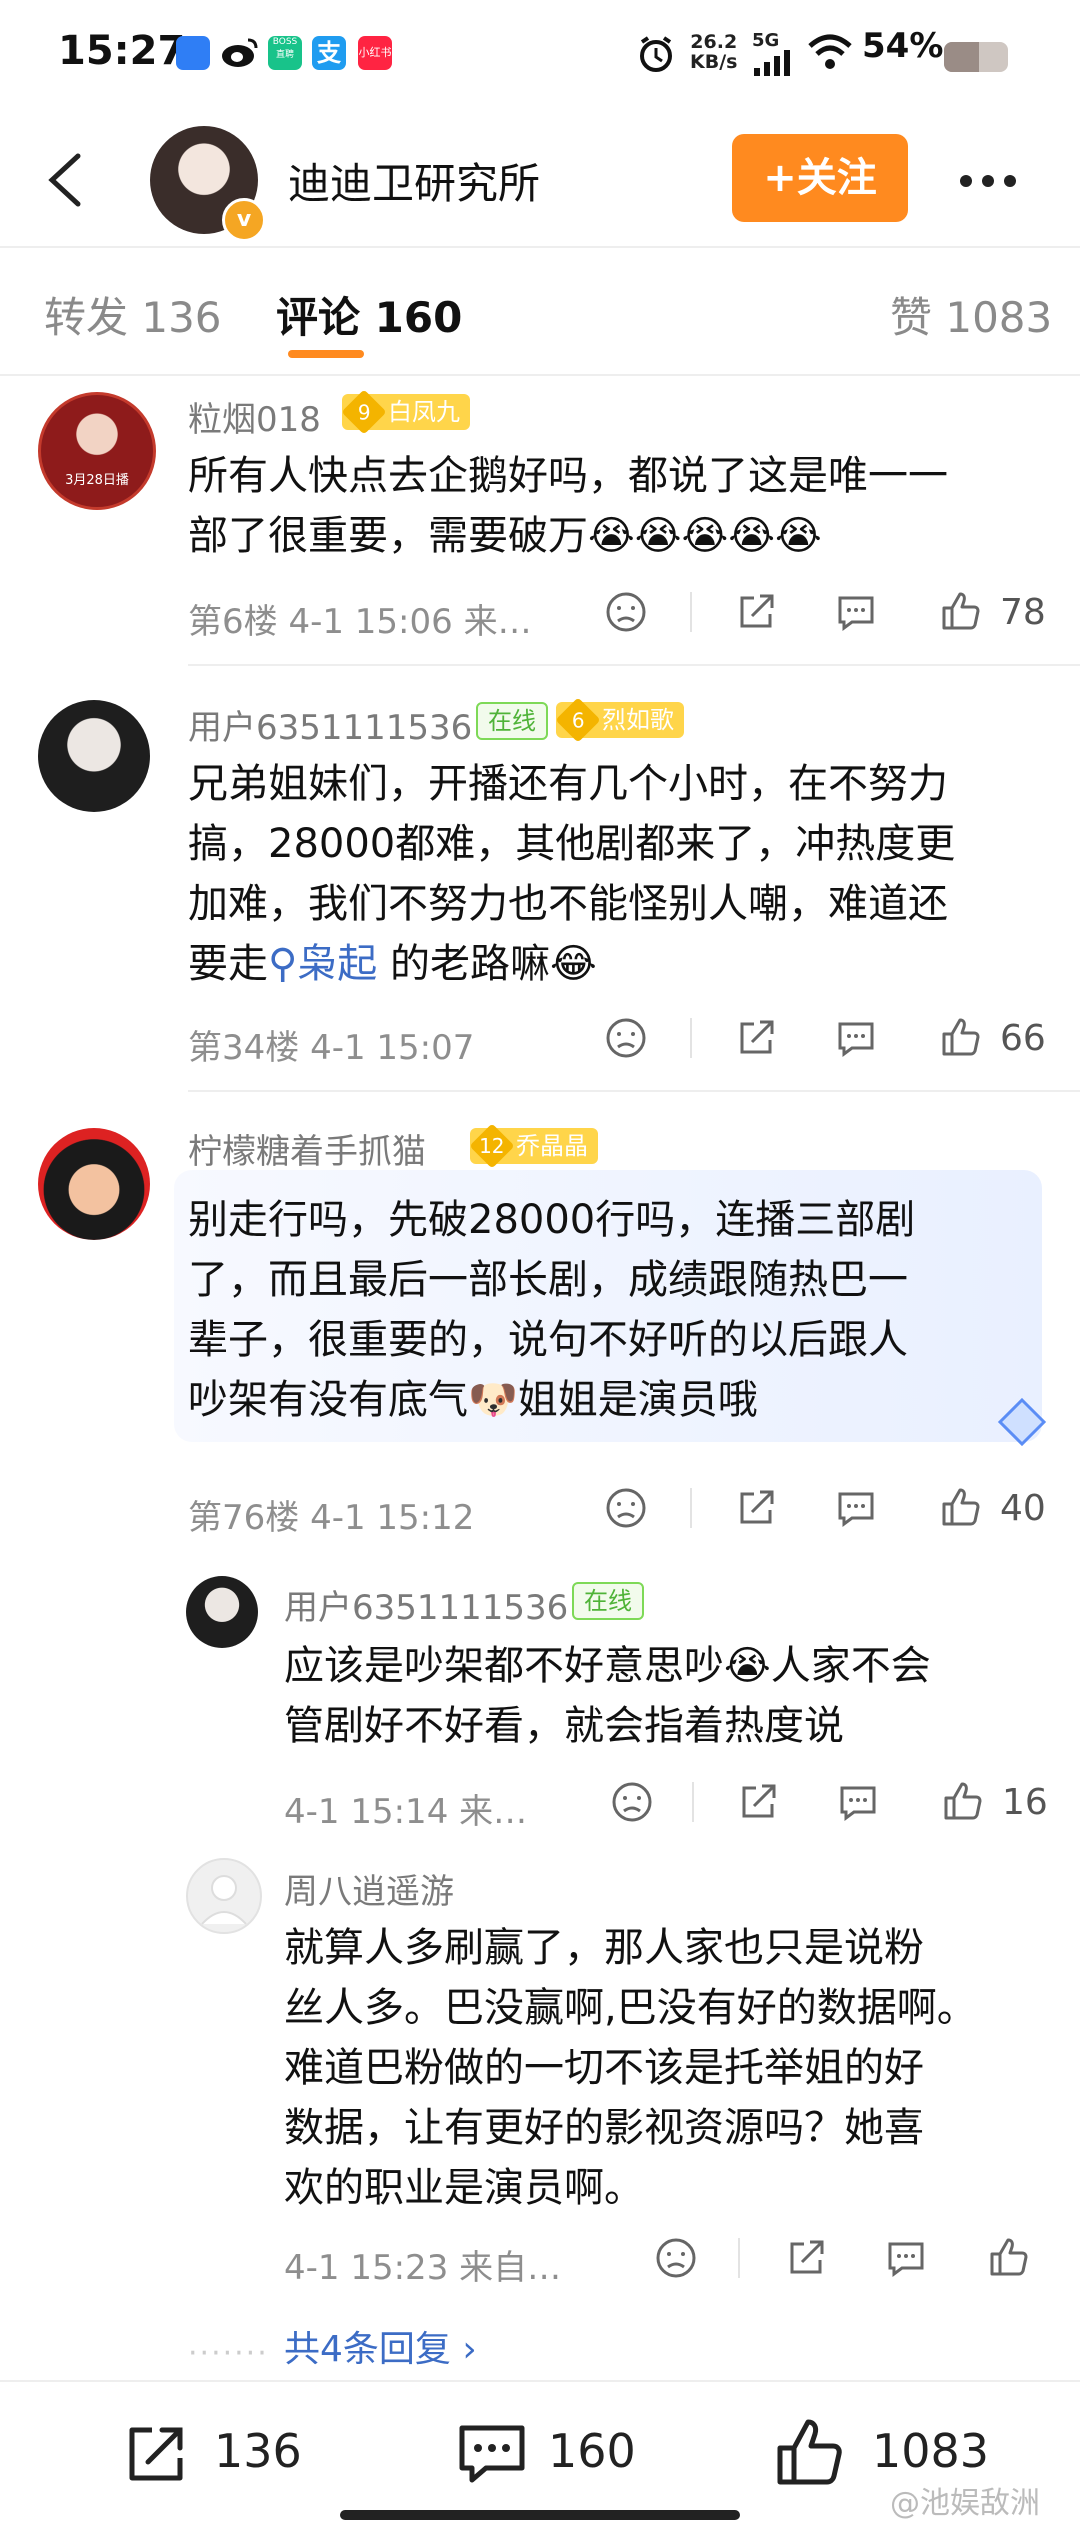 Image resolution: width=1080 pixels, height=2534 pixels. I want to click on net-speed: 26.2 KB/s, so click(714, 52).